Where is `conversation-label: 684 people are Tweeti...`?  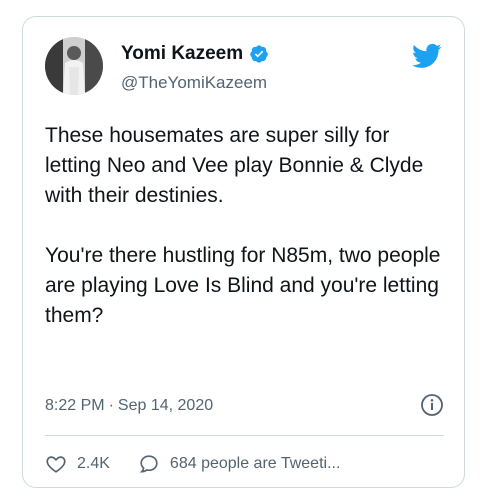 conversation-label: 684 people are Tweeti... is located at coordinates (255, 463).